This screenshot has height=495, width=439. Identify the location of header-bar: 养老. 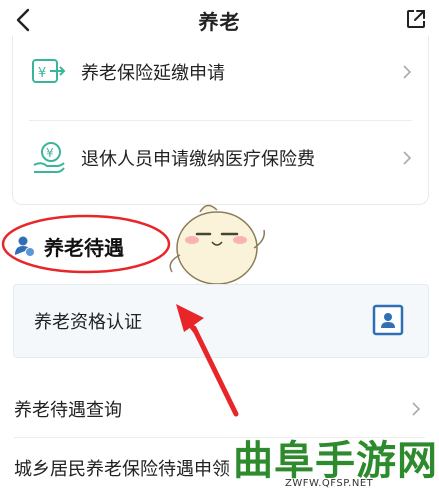
(219, 20).